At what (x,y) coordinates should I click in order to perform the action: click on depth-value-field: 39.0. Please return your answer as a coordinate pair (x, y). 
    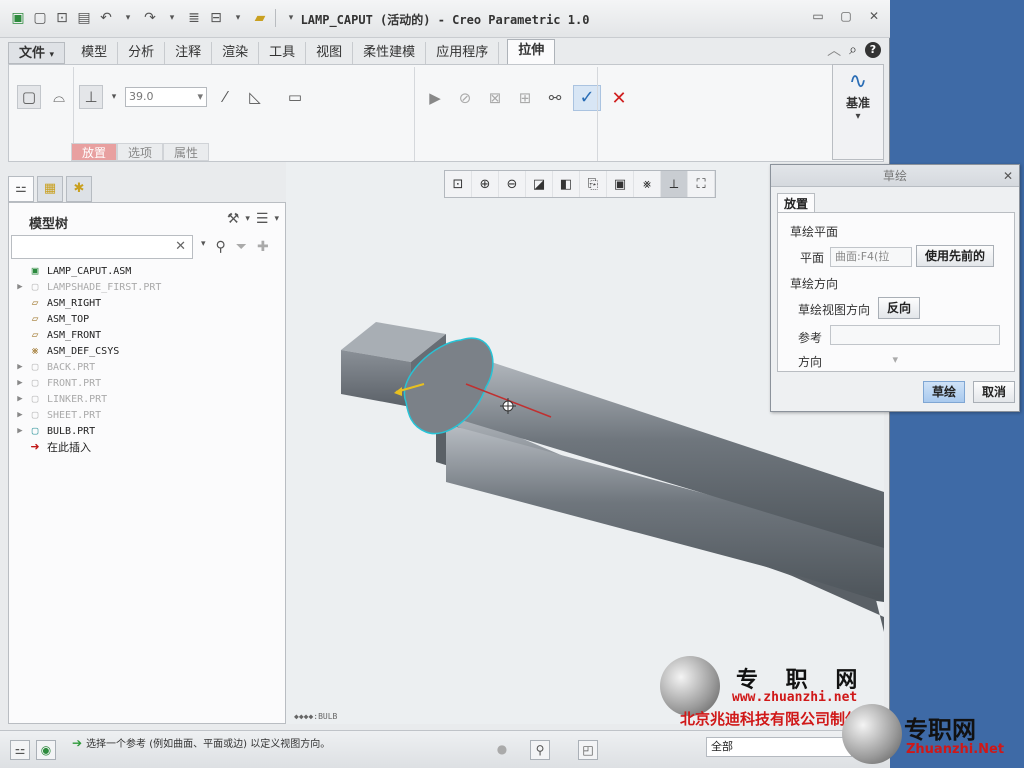
    Looking at the image, I should click on (166, 97).